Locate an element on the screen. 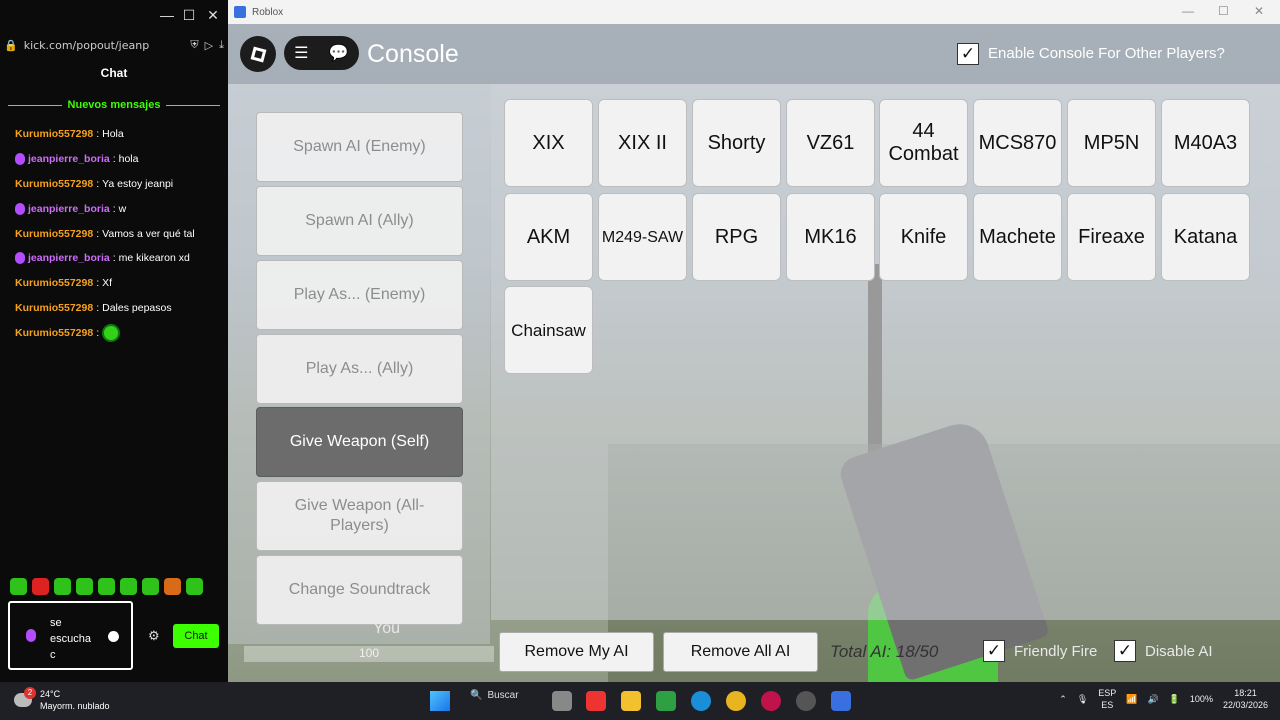  remove-my-ai-button: Remove My AI is located at coordinates (576, 652).